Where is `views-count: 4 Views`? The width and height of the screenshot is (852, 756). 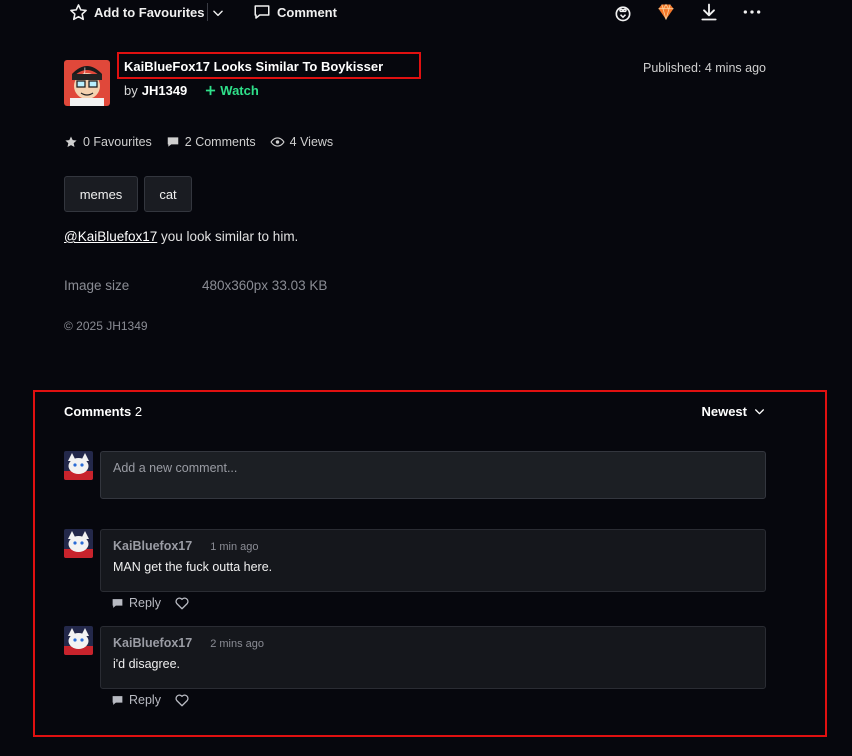
views-count: 4 Views is located at coordinates (311, 142).